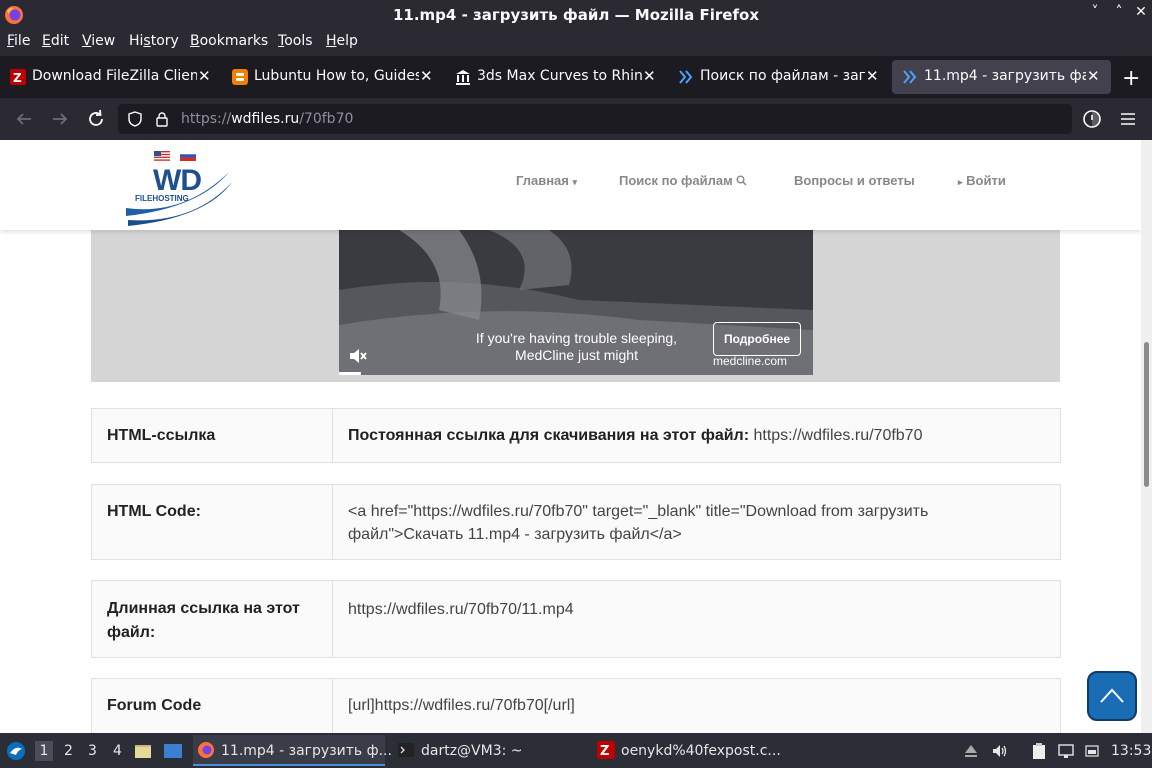 Image resolution: width=1152 pixels, height=768 pixels. What do you see at coordinates (98, 41) in the screenshot?
I see `menu-view: View` at bounding box center [98, 41].